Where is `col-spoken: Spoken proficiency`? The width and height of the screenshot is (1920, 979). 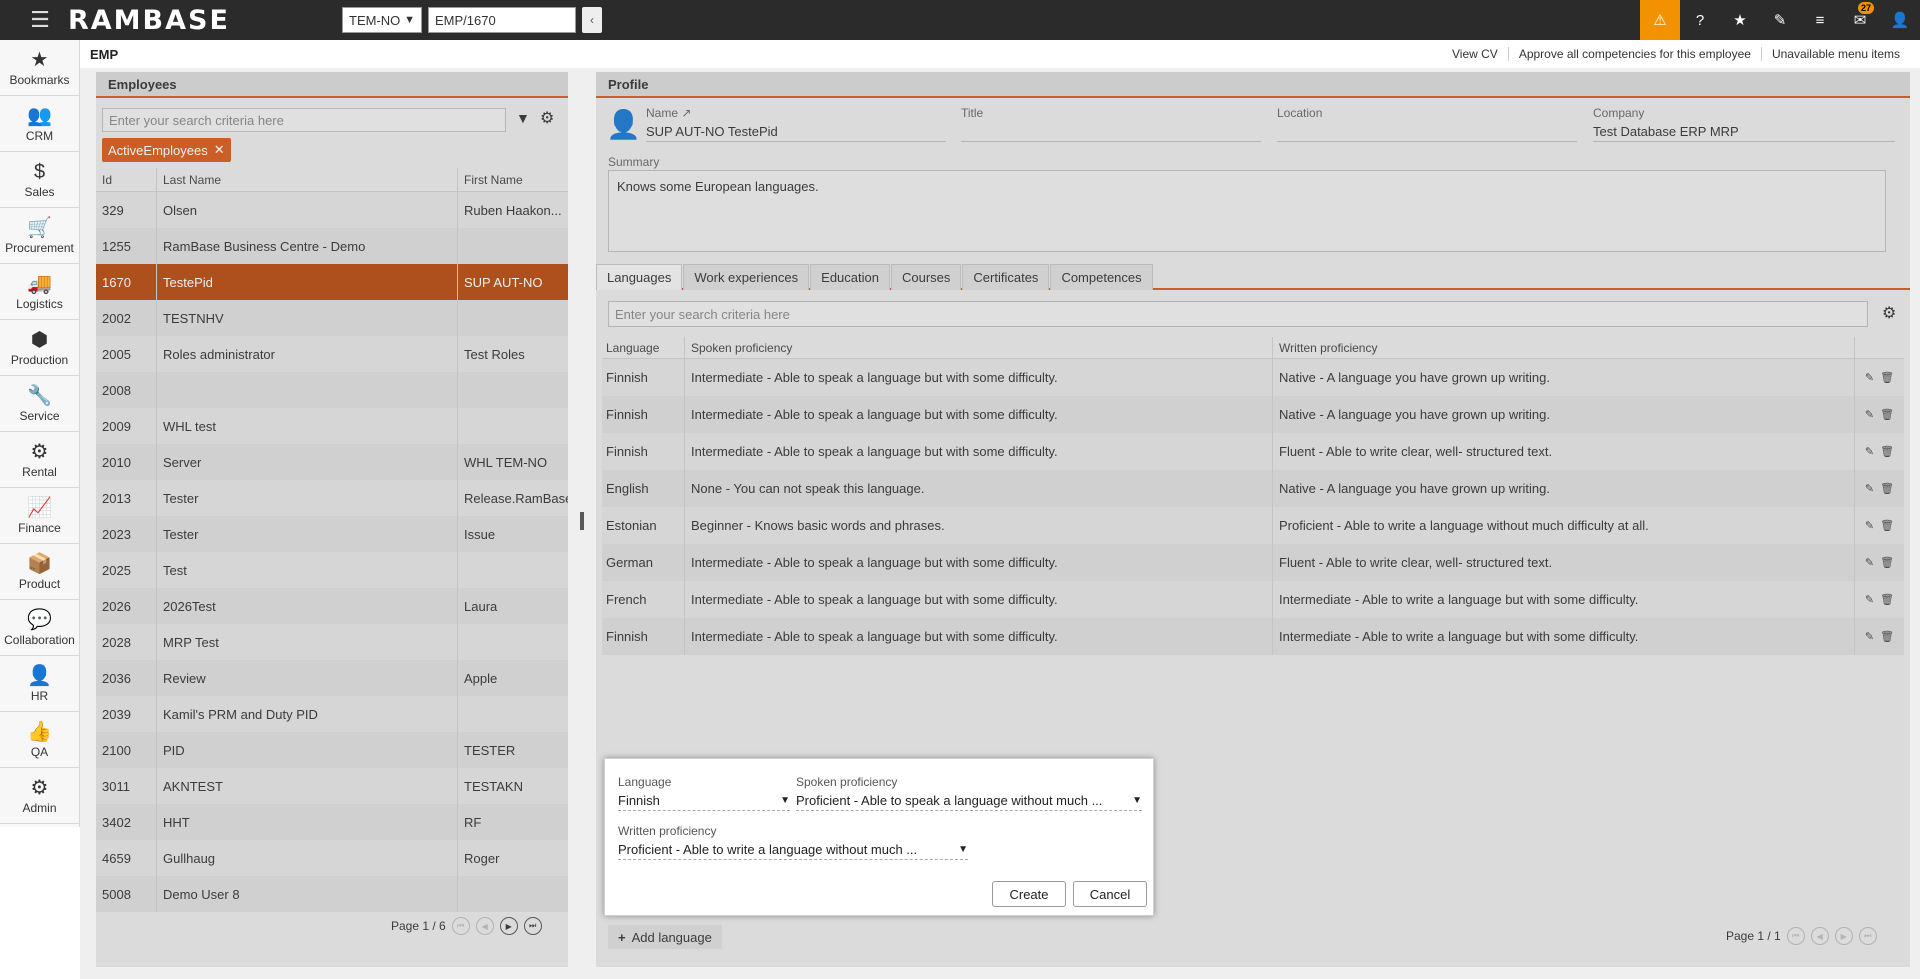
col-spoken: Spoken proficiency is located at coordinates (978, 347).